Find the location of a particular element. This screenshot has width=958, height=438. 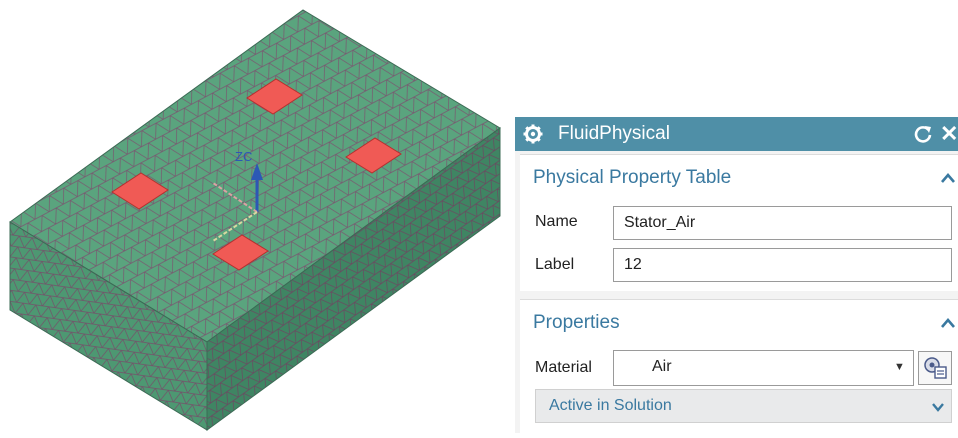

reset-icon is located at coordinates (923, 134).